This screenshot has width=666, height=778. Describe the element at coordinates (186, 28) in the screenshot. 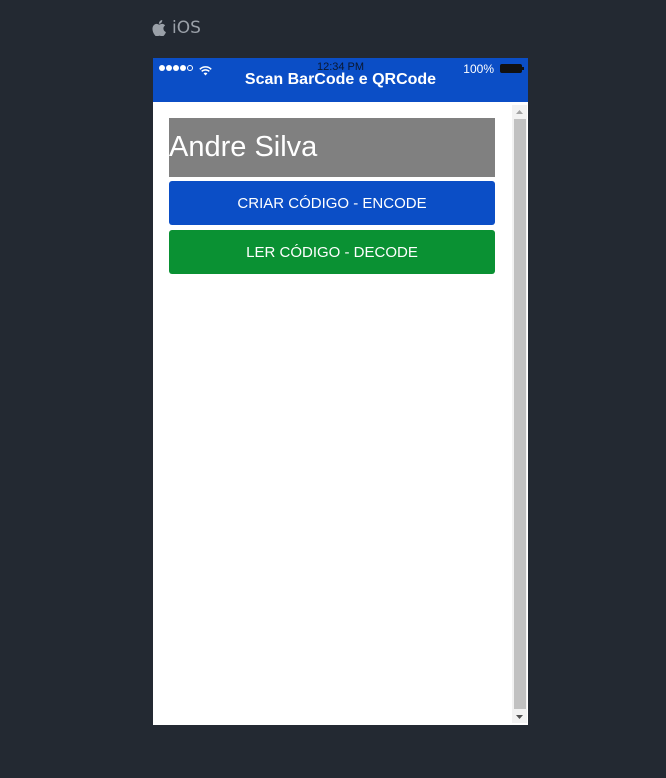

I see `platform-name: iOS` at that location.